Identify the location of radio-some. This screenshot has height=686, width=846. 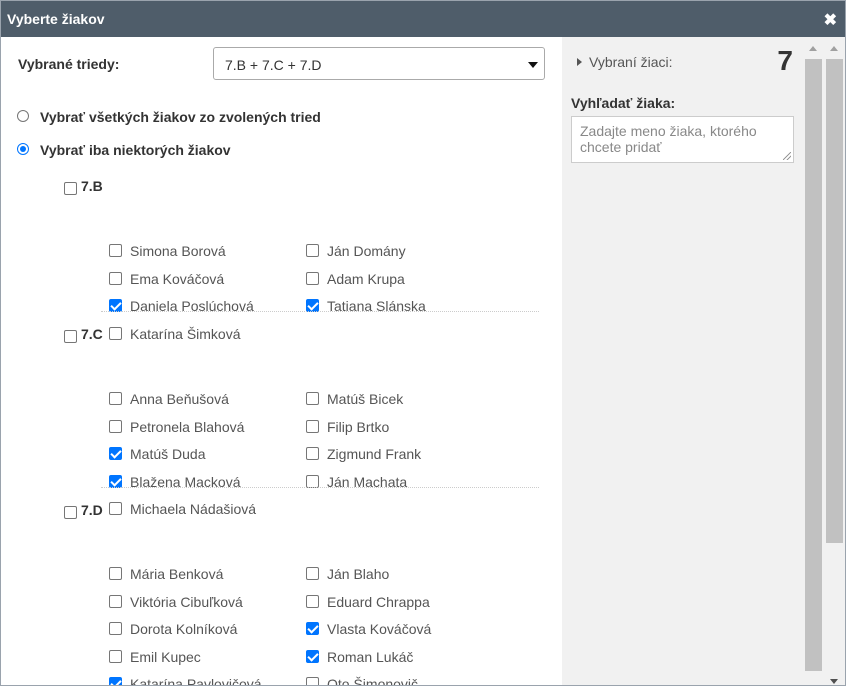
(23, 149).